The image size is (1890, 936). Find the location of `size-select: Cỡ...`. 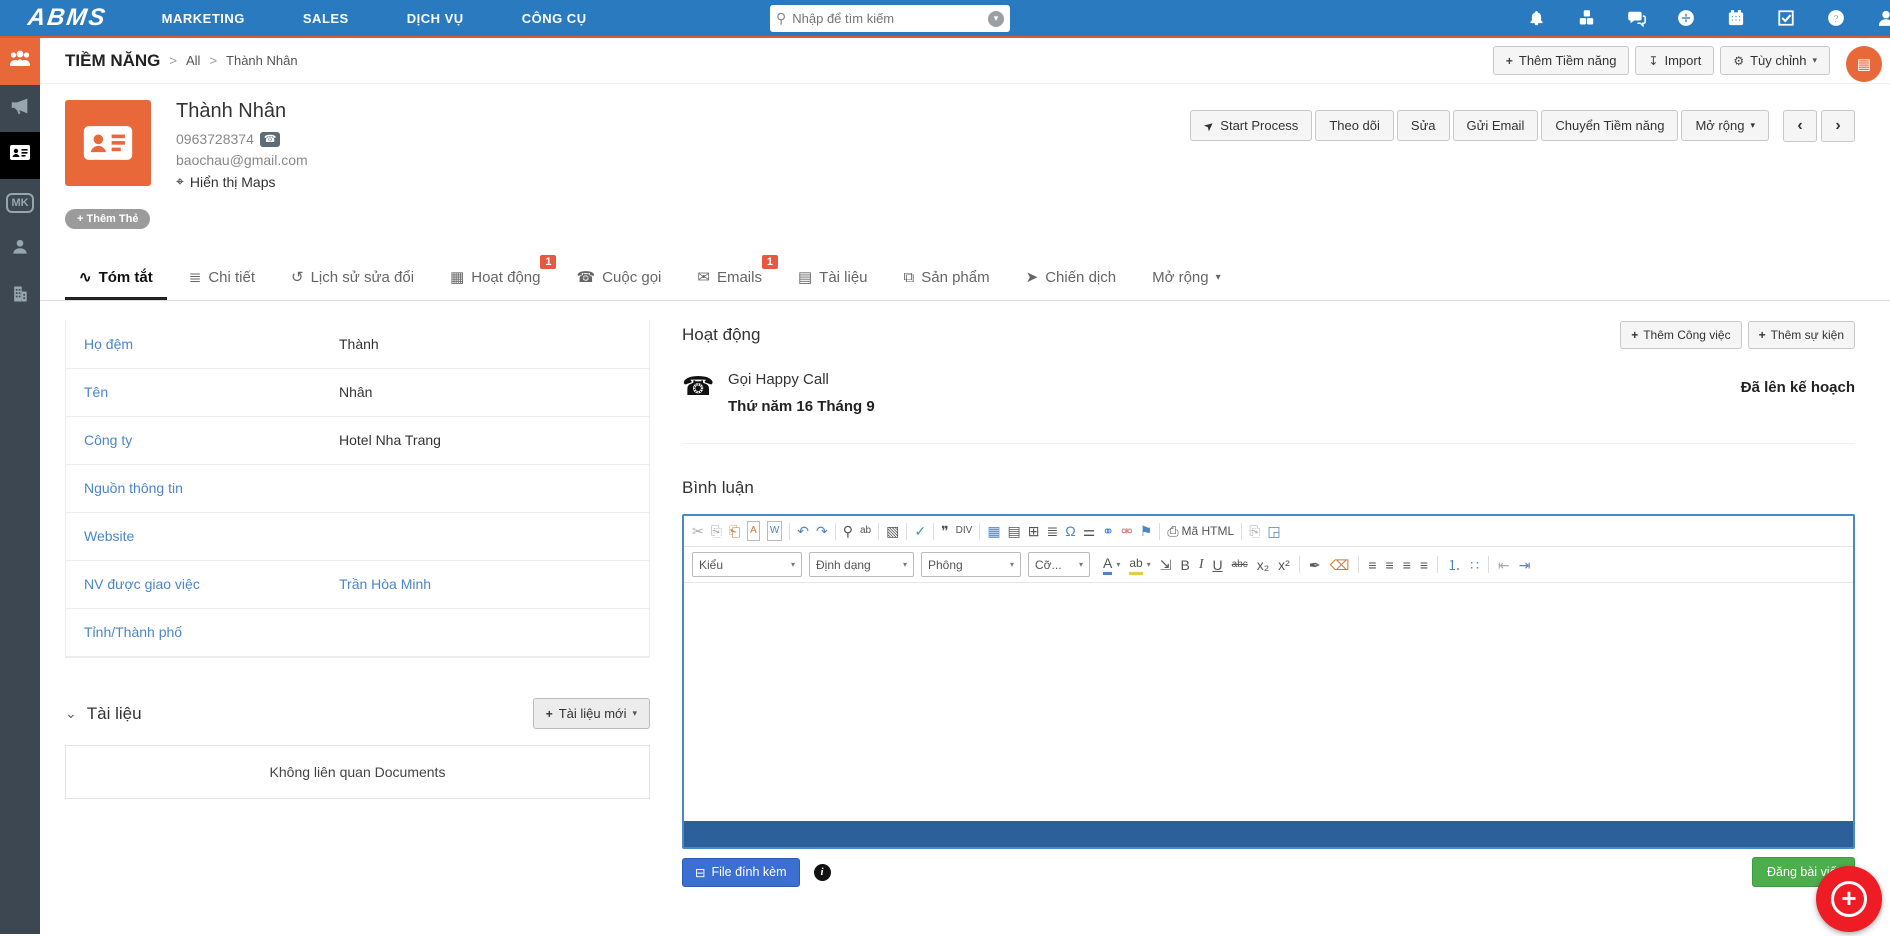

size-select: Cỡ... is located at coordinates (1059, 564).